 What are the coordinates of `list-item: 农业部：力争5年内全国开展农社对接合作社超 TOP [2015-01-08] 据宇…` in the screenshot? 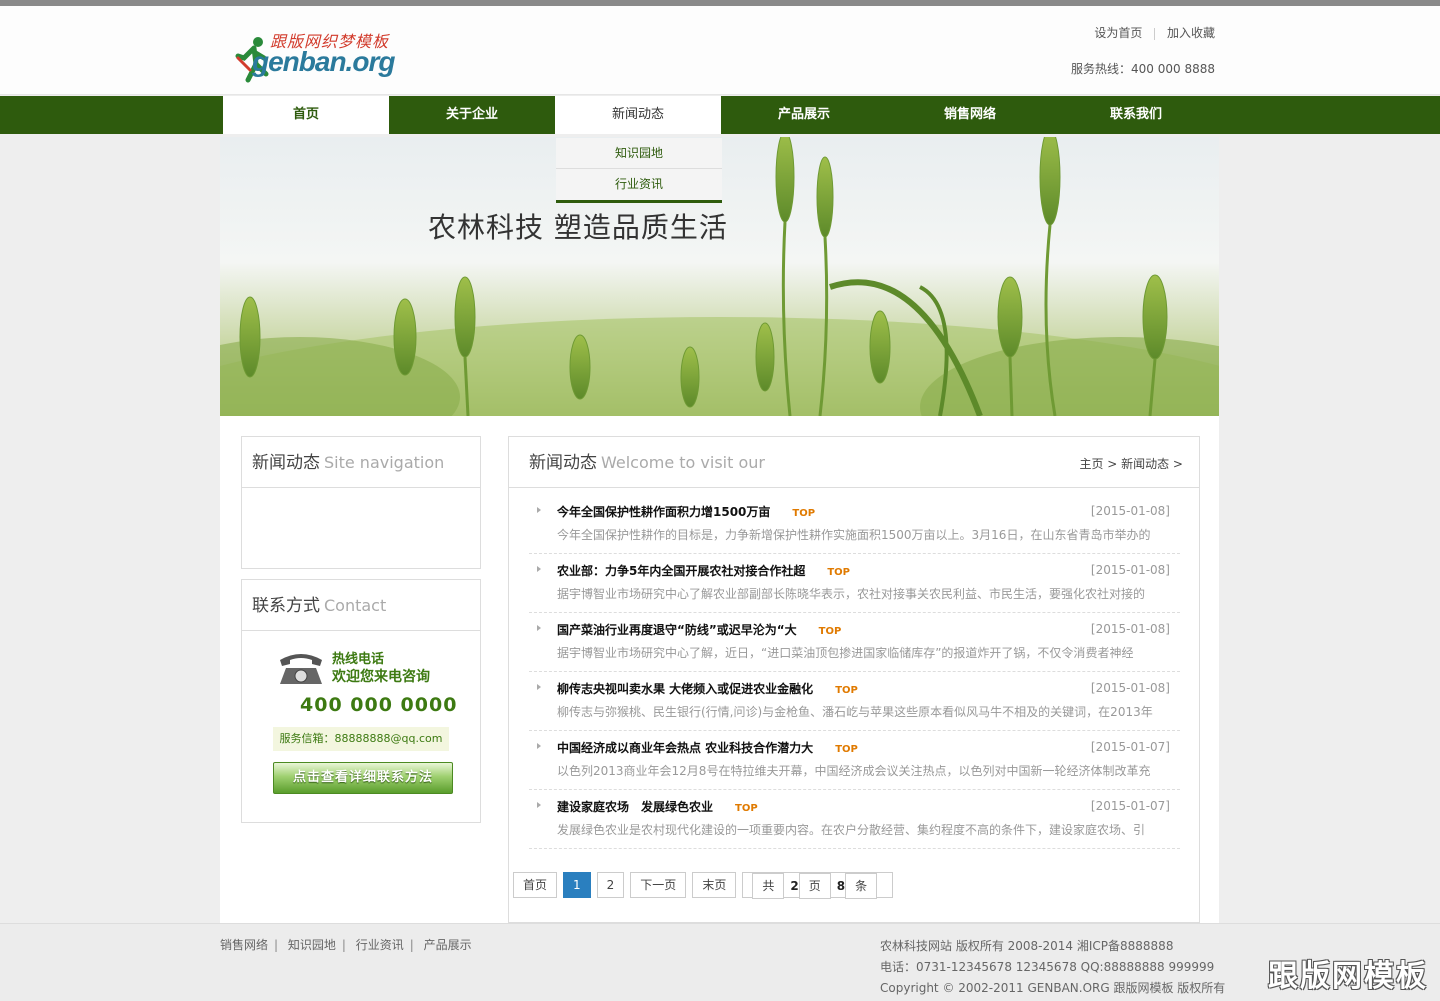 It's located at (854, 583).